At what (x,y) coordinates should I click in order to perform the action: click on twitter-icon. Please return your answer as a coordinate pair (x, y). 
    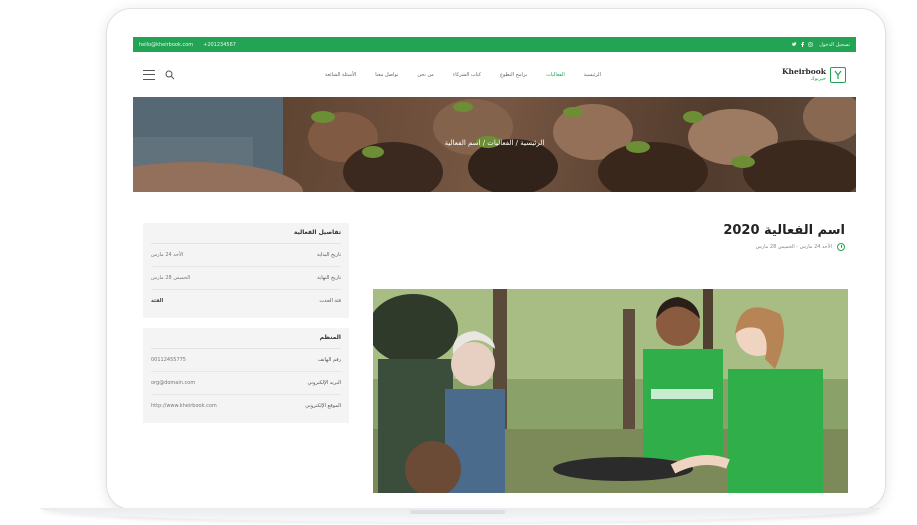
    Looking at the image, I should click on (794, 44).